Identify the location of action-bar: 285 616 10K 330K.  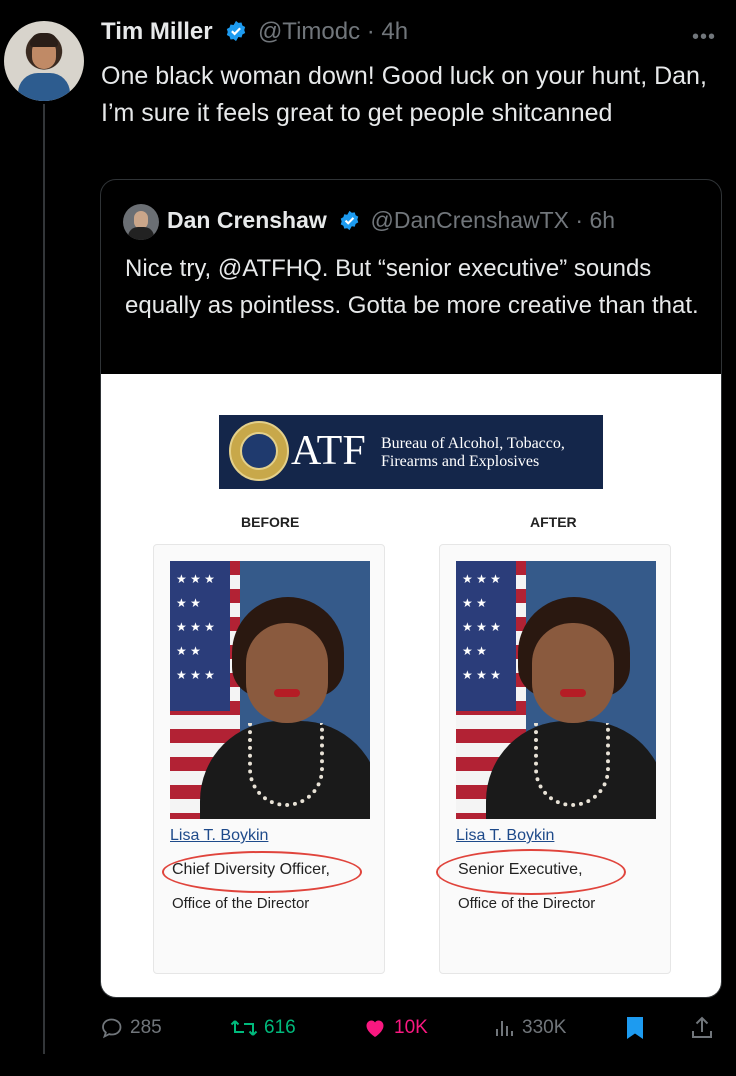
(410, 1030).